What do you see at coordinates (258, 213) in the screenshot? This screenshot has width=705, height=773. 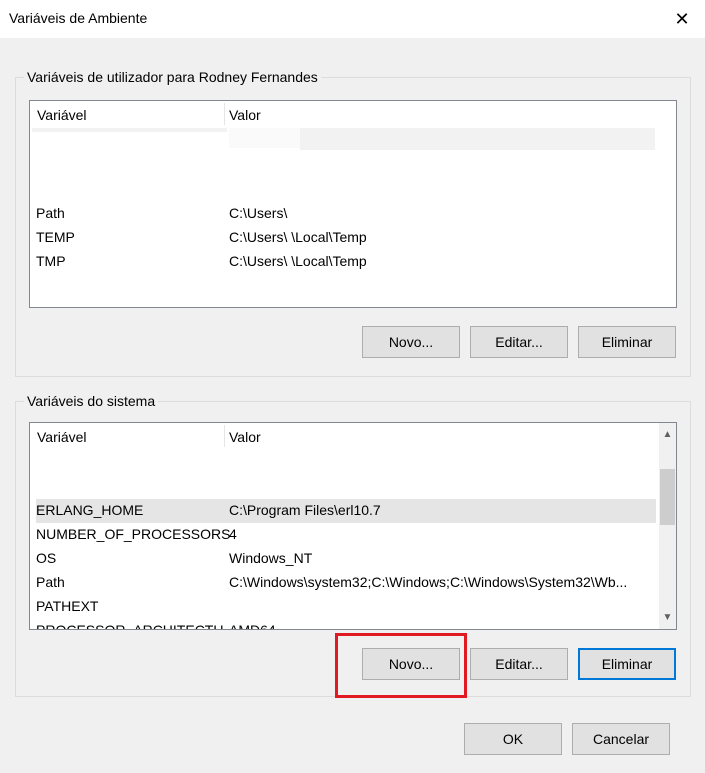 I see `variable-value: C:\Users\` at bounding box center [258, 213].